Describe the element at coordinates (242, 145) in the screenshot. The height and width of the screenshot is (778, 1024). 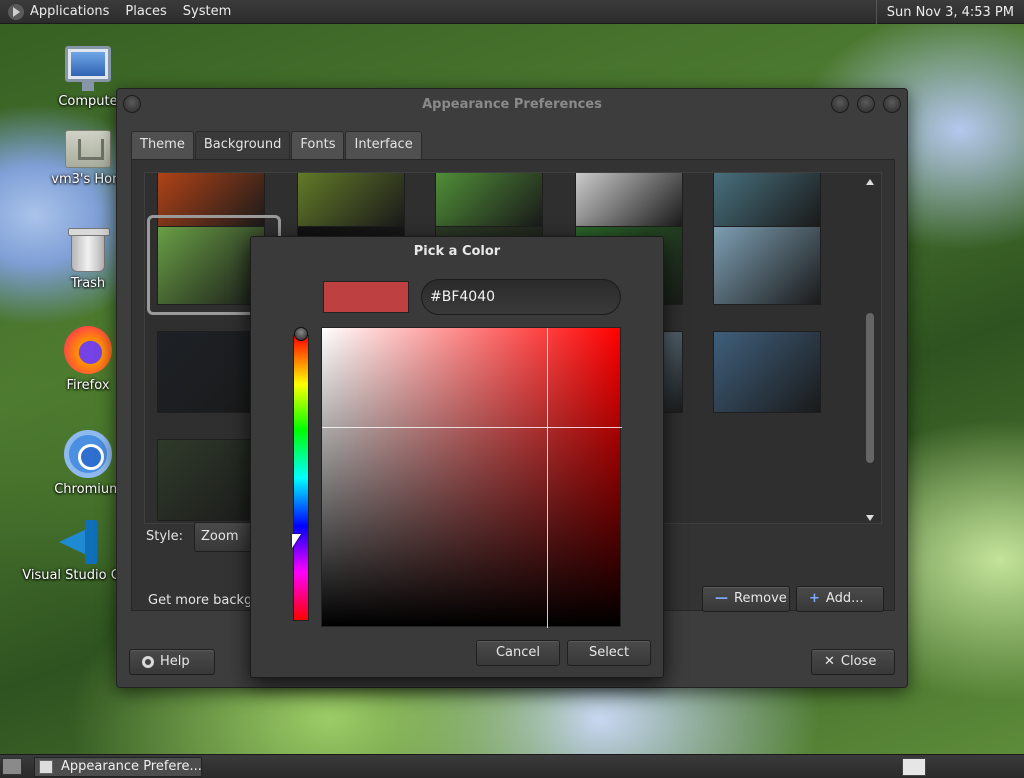
I see `tab-background: Background` at that location.